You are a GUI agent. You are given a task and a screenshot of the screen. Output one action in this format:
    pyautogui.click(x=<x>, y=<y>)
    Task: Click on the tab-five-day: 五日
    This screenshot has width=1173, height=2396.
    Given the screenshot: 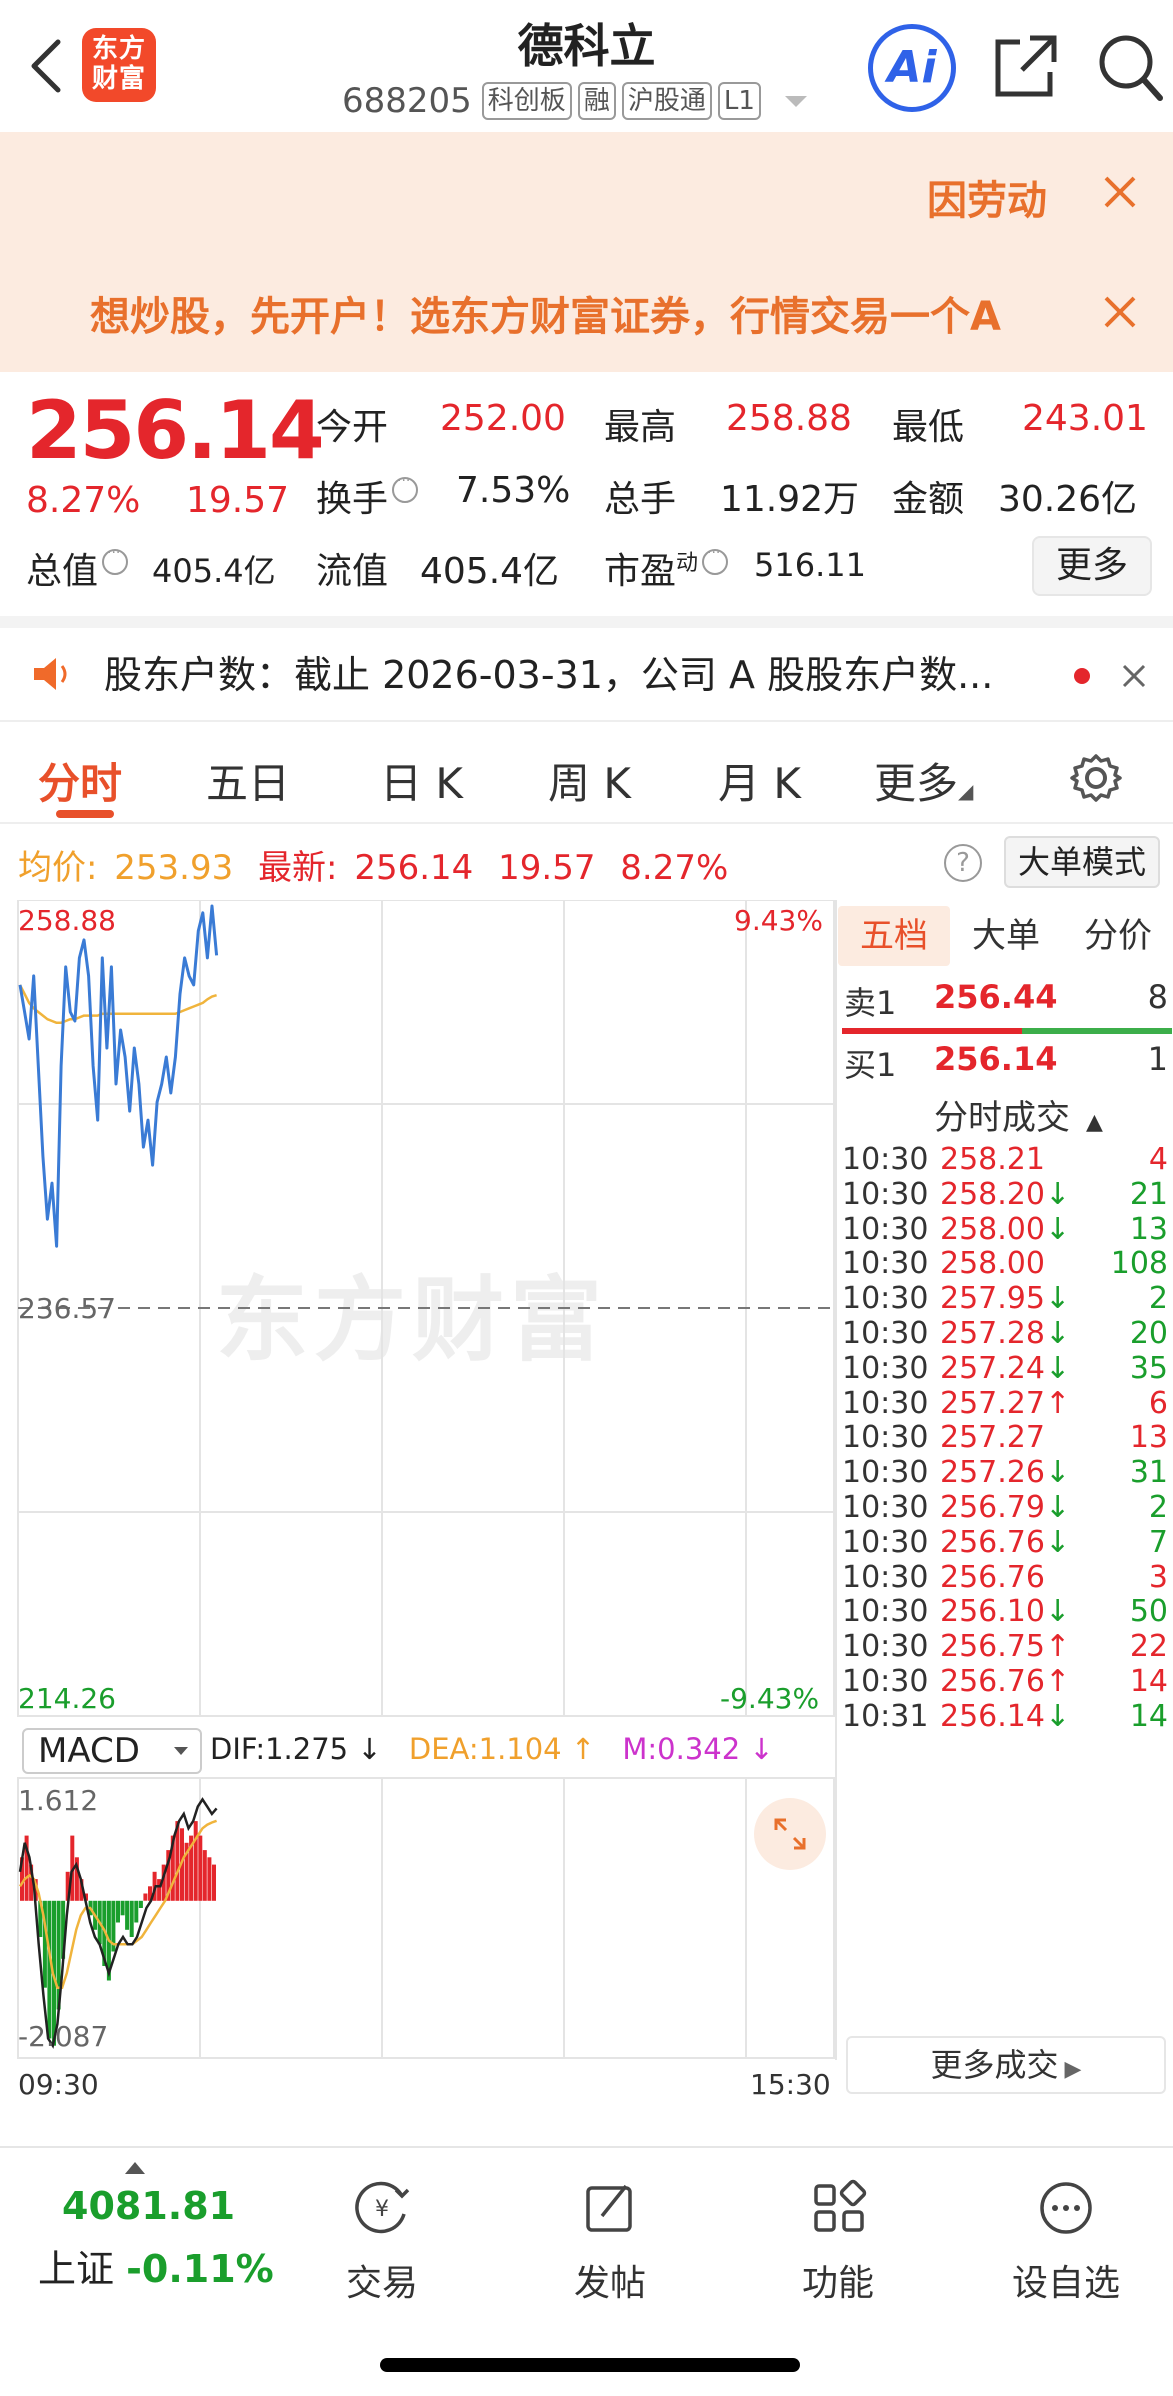 What is the action you would take?
    pyautogui.click(x=248, y=780)
    